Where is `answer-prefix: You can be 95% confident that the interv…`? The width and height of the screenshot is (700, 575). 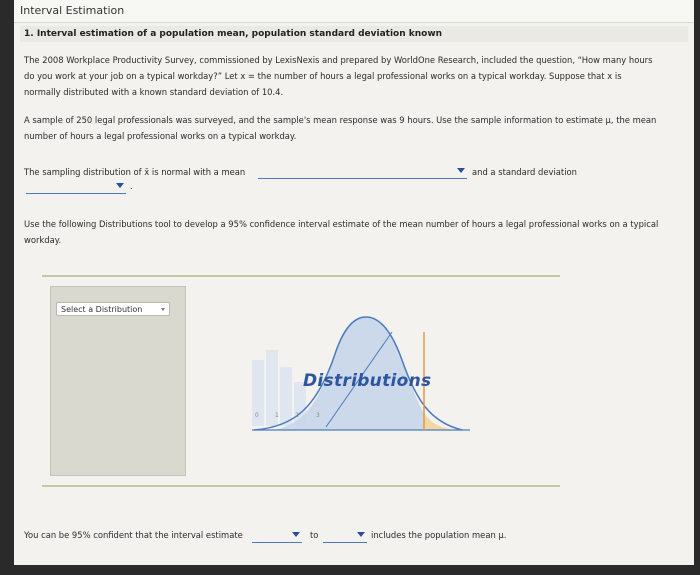
answer-prefix: You can be 95% confident that the interv… is located at coordinates (133, 535).